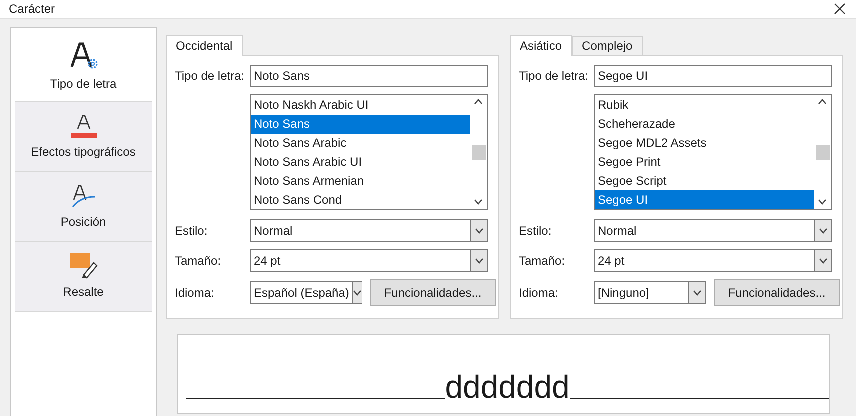  I want to click on font-name-field: Segoe UI, so click(713, 76).